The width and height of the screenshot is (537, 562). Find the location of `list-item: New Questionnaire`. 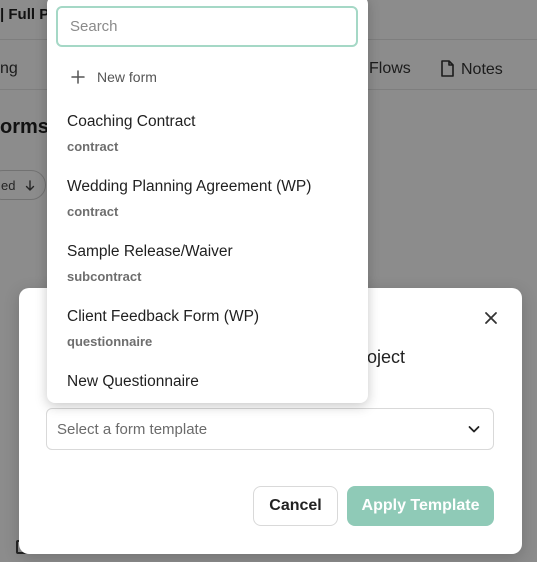

list-item: New Questionnaire is located at coordinates (212, 386).